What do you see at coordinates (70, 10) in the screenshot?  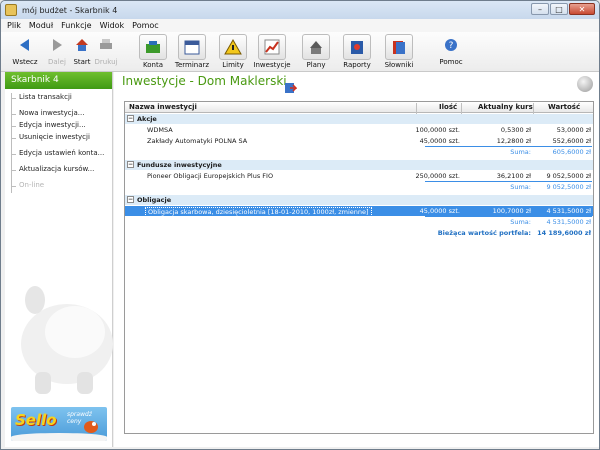 I see `window-title: mój budżet - Skarbnik 4` at bounding box center [70, 10].